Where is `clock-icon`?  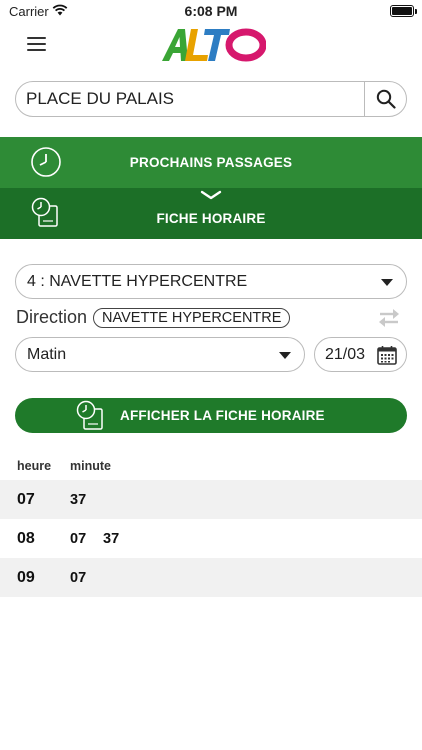 clock-icon is located at coordinates (46, 162).